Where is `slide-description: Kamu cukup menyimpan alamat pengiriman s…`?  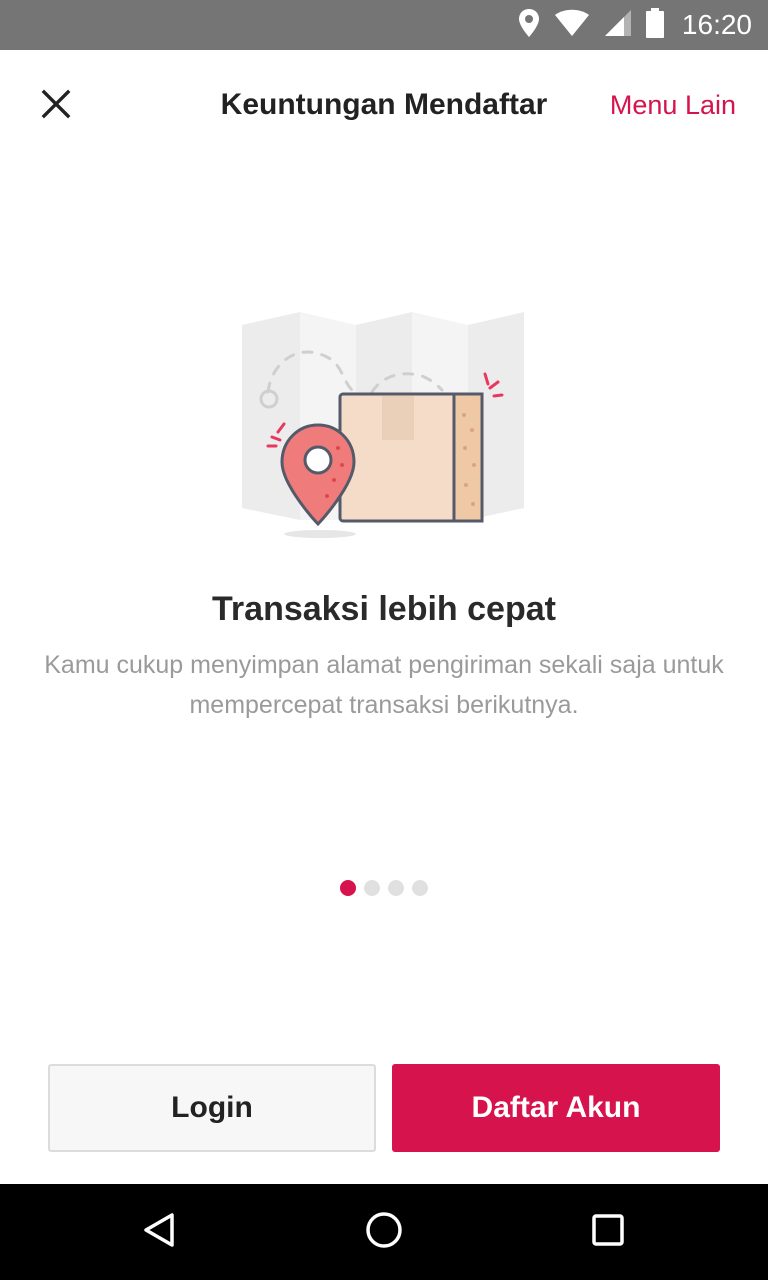
slide-description: Kamu cukup menyimpan alamat pengiriman s… is located at coordinates (384, 685).